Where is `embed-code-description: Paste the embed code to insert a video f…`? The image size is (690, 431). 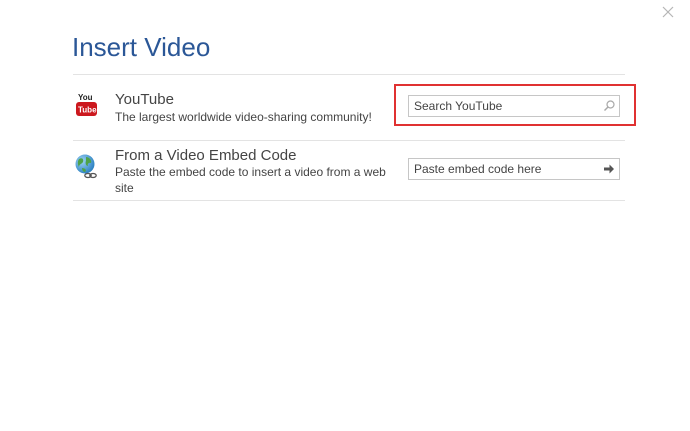 embed-code-description: Paste the embed code to insert a video f… is located at coordinates (250, 180).